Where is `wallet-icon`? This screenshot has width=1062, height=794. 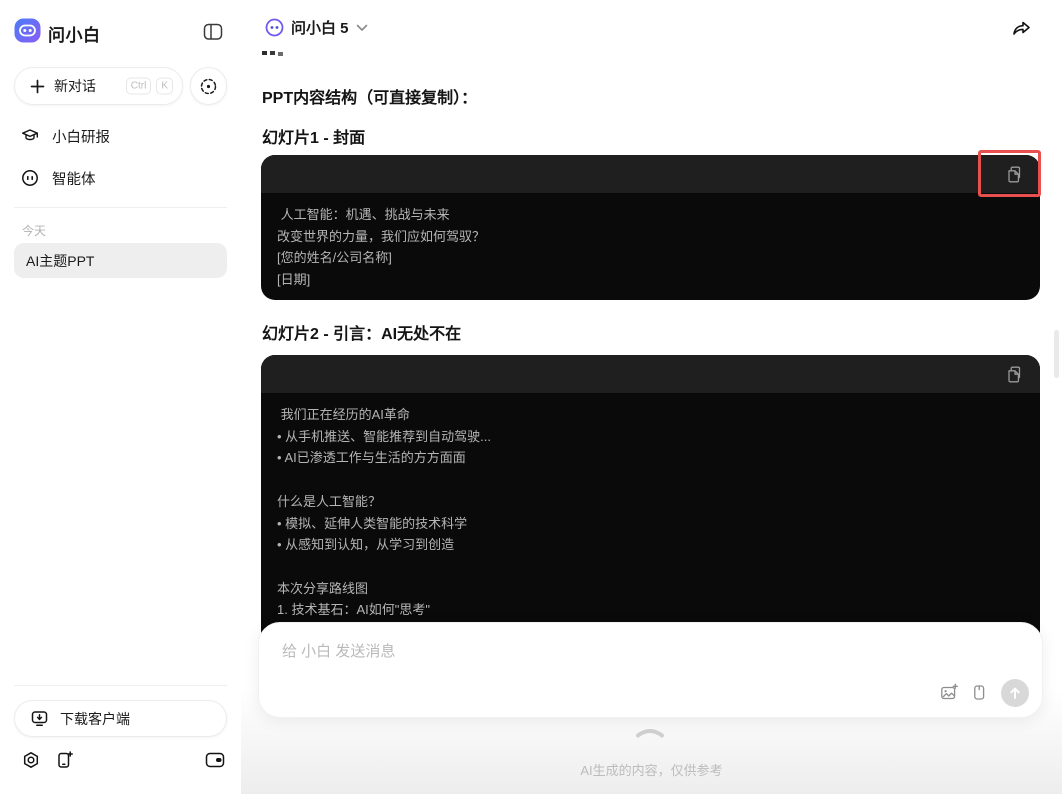
wallet-icon is located at coordinates (215, 760).